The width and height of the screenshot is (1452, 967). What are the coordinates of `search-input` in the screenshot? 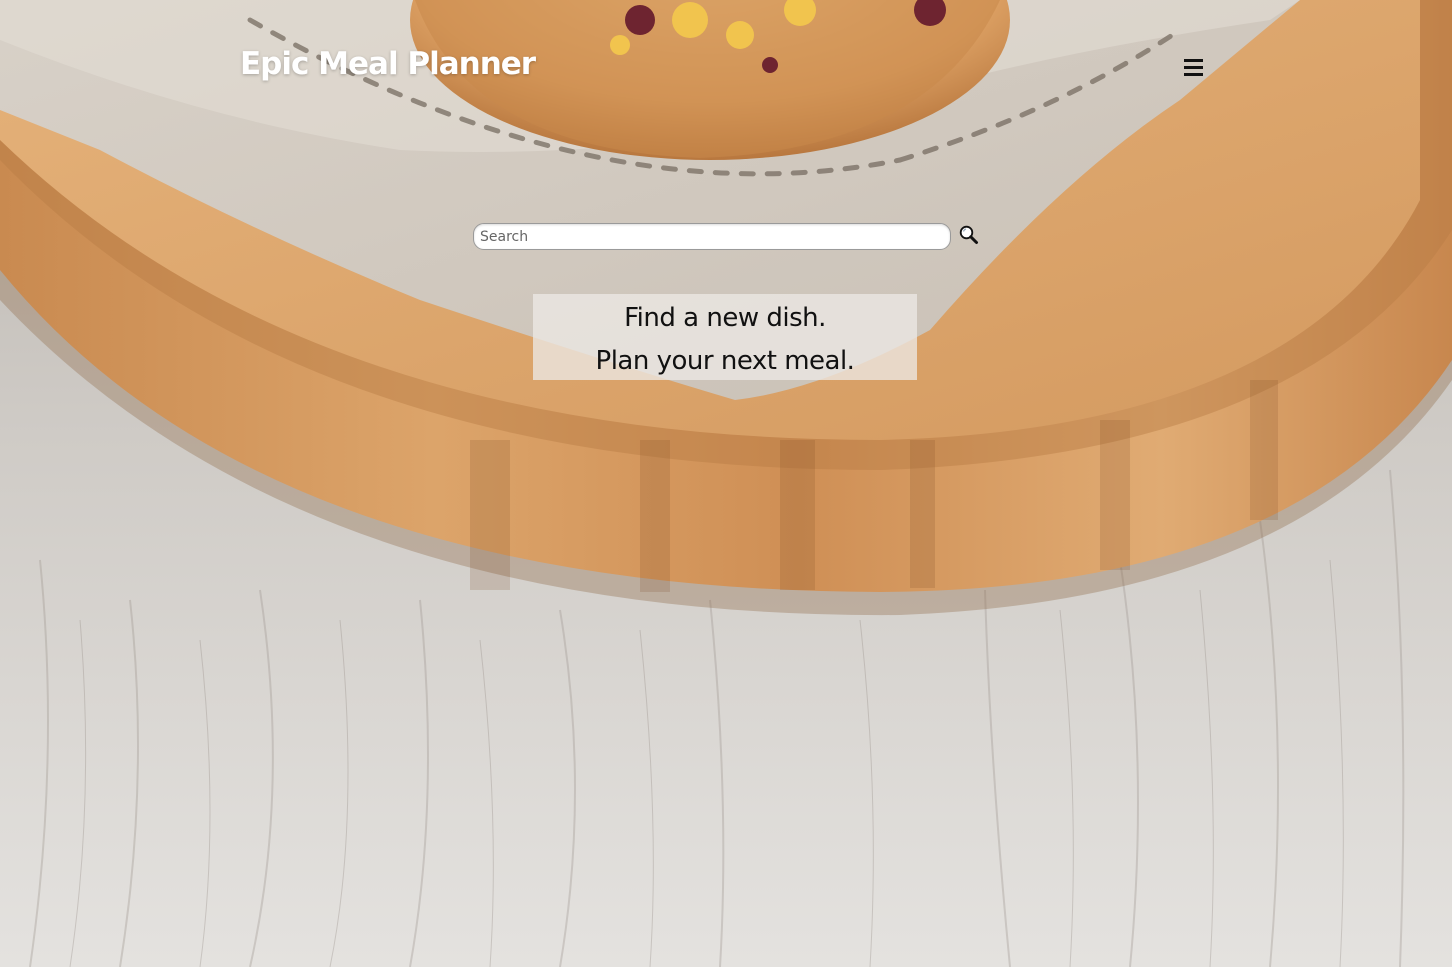 It's located at (712, 236).